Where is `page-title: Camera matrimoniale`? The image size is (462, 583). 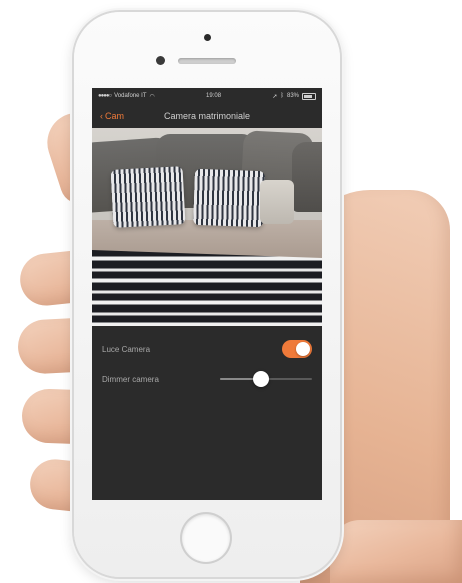
page-title: Camera matrimoniale is located at coordinates (207, 116).